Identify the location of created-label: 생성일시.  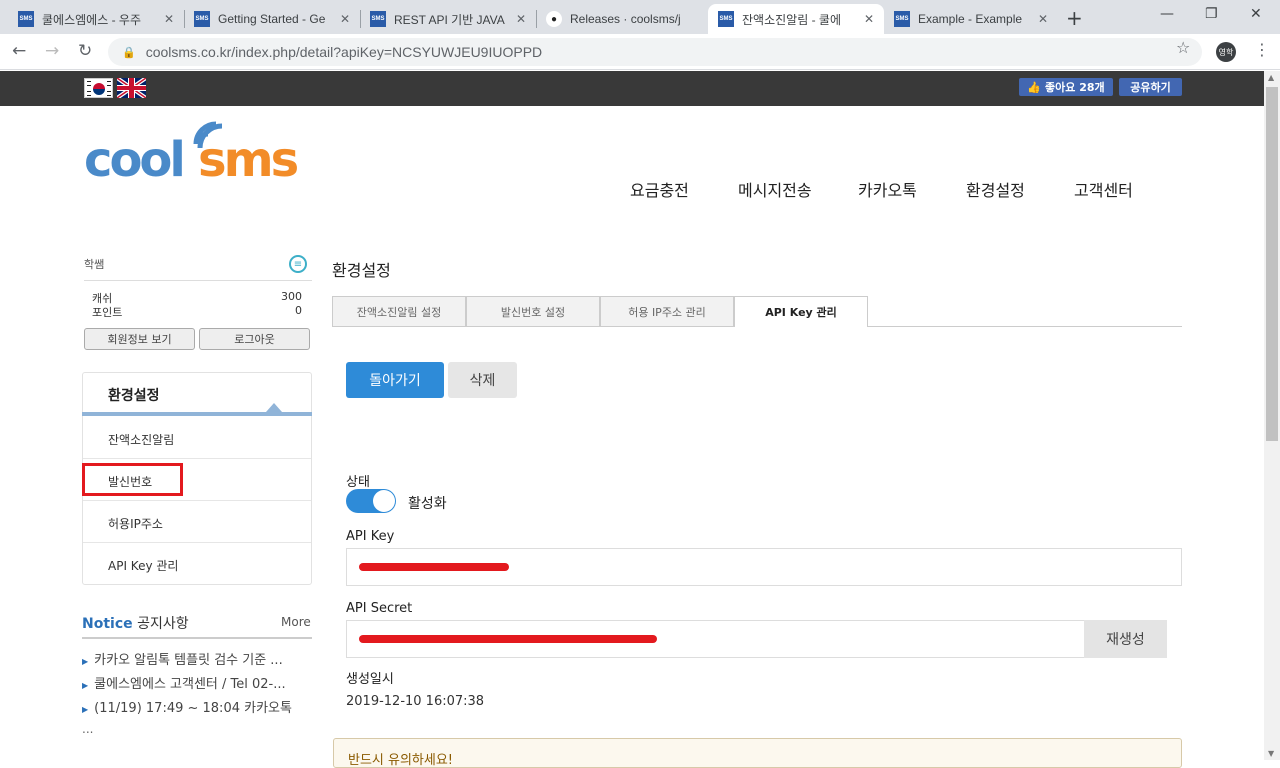
(370, 679).